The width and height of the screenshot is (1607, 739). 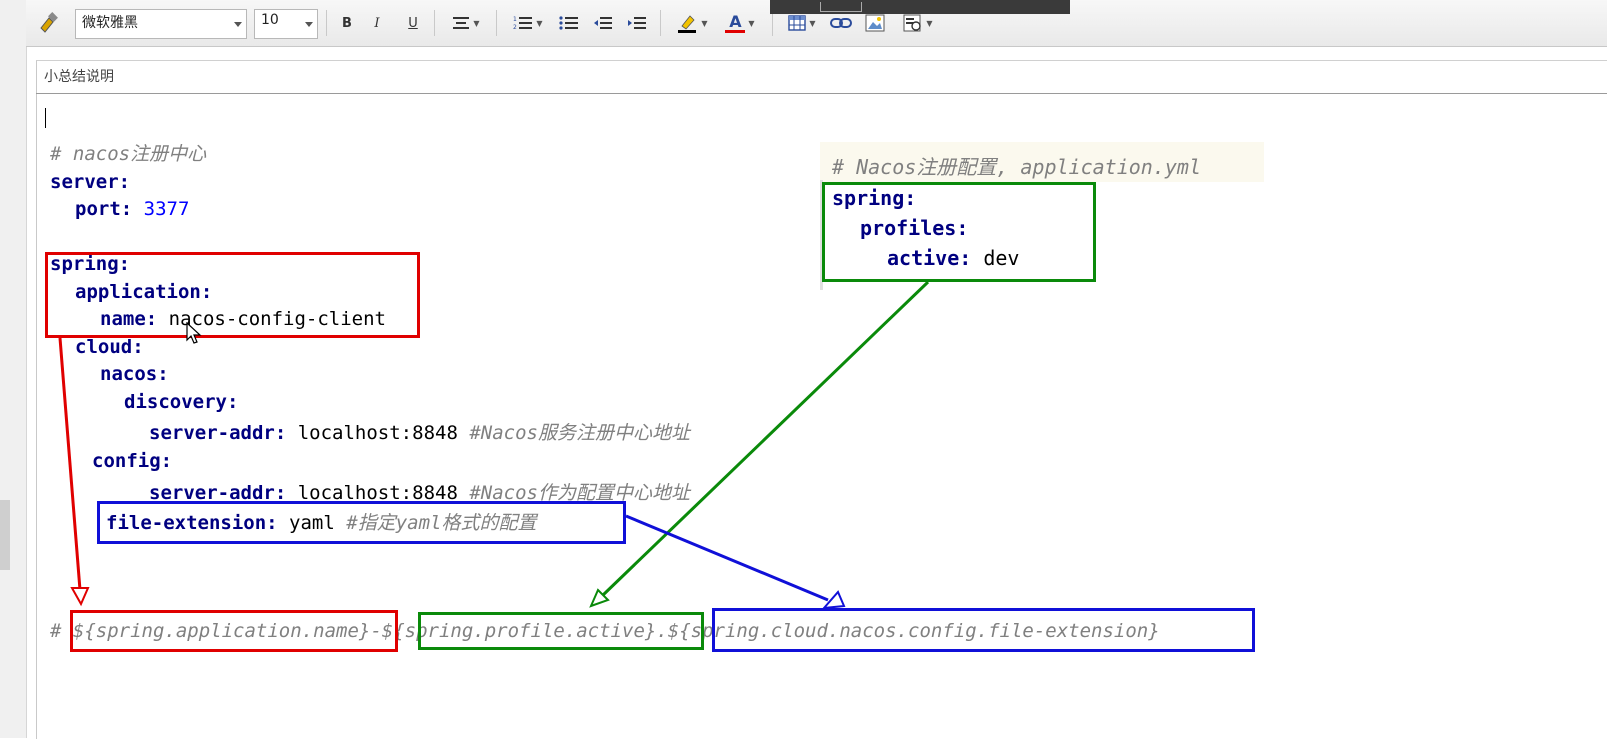 I want to click on bold-button: B, so click(x=347, y=23).